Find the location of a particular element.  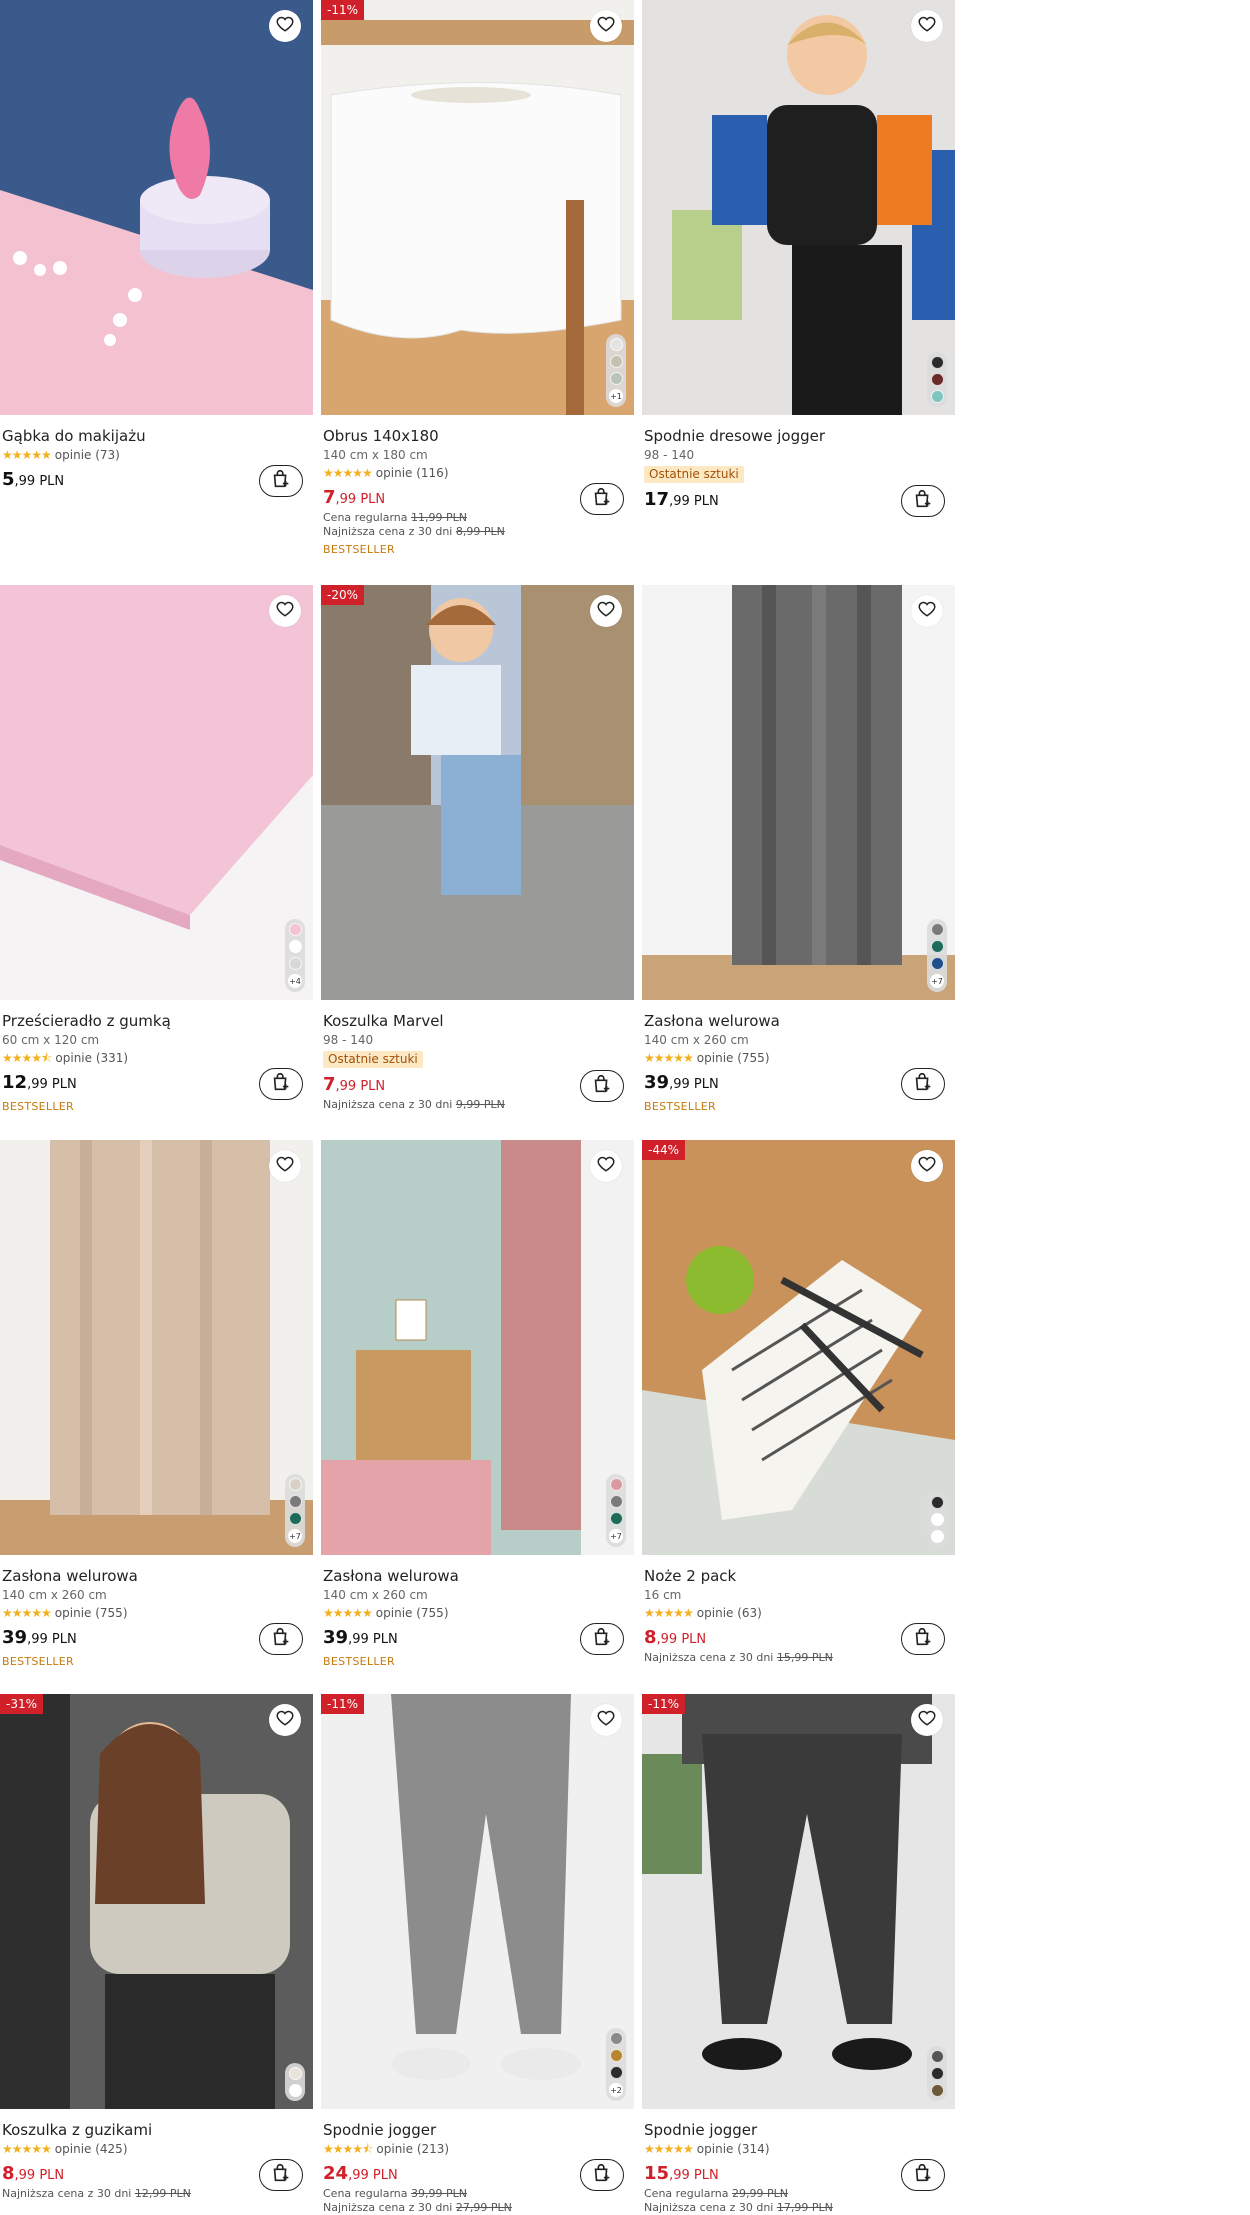

more-colors-count: +7 is located at coordinates (616, 1536).